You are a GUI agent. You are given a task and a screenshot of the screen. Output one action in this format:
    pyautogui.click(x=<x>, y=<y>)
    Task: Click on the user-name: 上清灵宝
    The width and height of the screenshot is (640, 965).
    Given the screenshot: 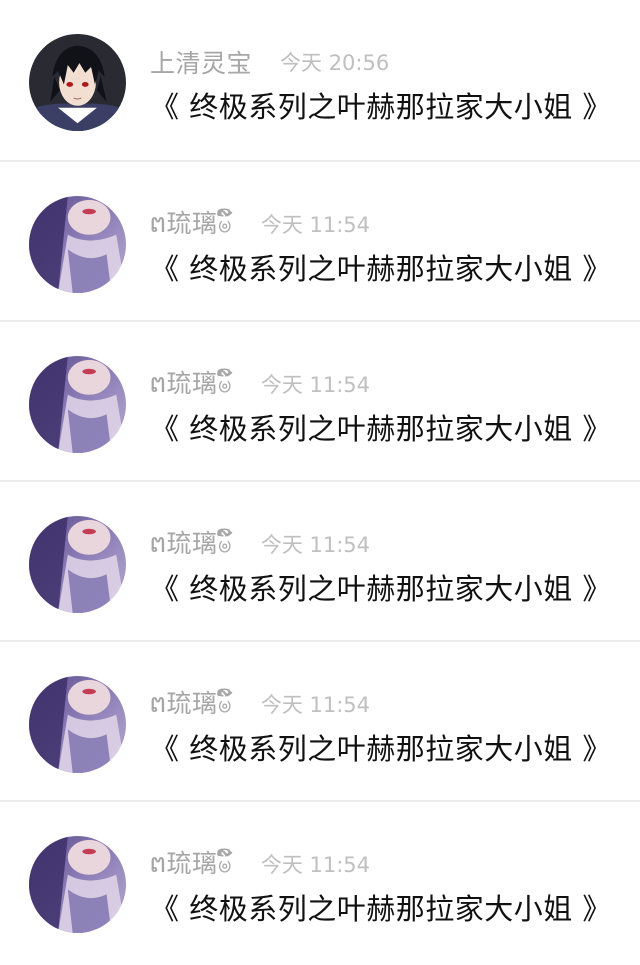 What is the action you would take?
    pyautogui.click(x=201, y=62)
    